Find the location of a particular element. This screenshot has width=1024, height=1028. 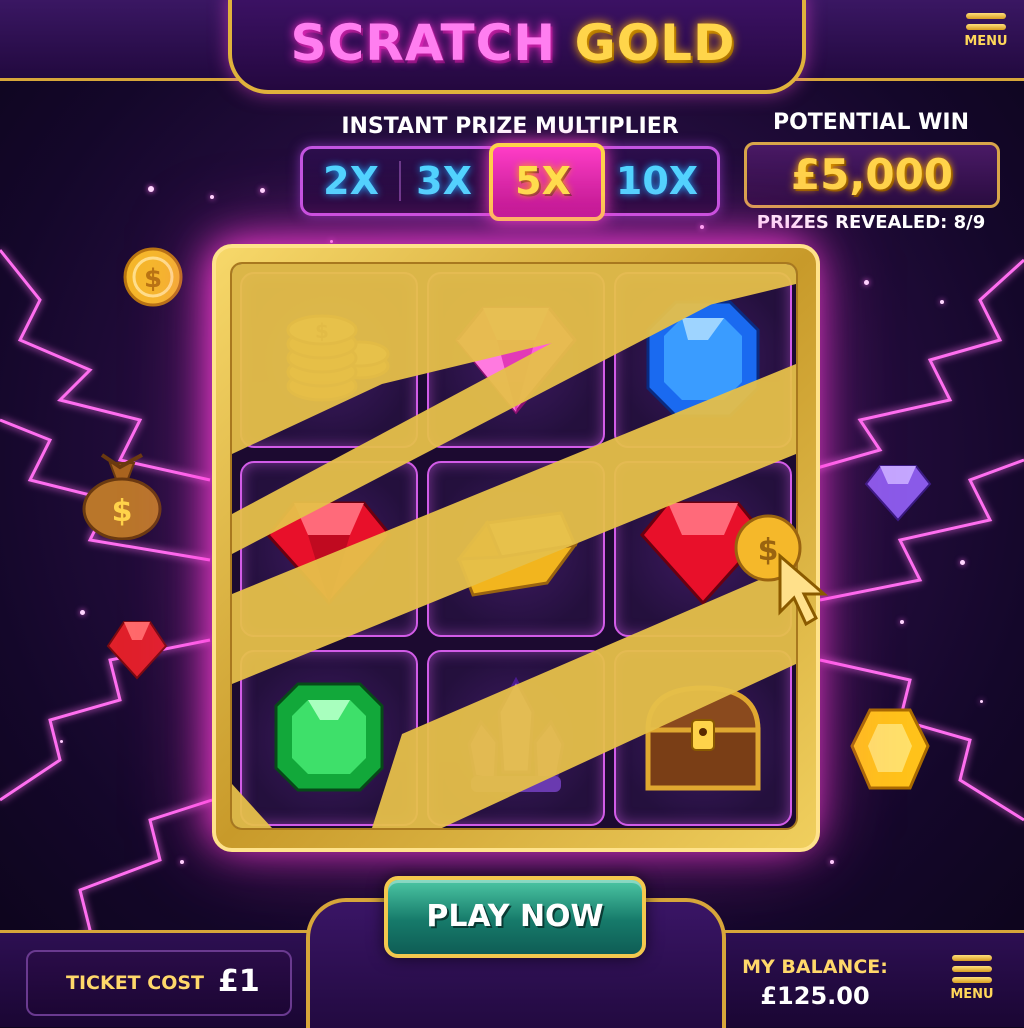

balance-label: MY BALANCE: is located at coordinates (815, 967).